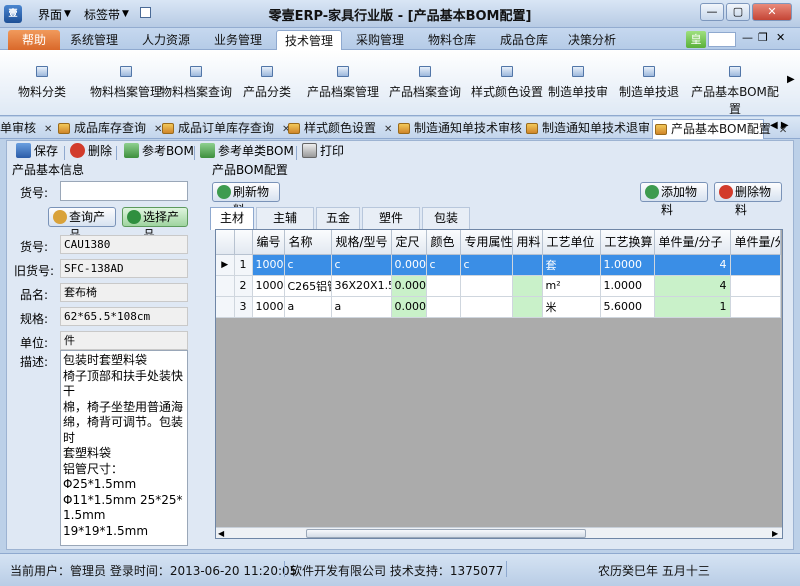 This screenshot has width=800, height=586. I want to click on row-selector: ▶, so click(225, 265).